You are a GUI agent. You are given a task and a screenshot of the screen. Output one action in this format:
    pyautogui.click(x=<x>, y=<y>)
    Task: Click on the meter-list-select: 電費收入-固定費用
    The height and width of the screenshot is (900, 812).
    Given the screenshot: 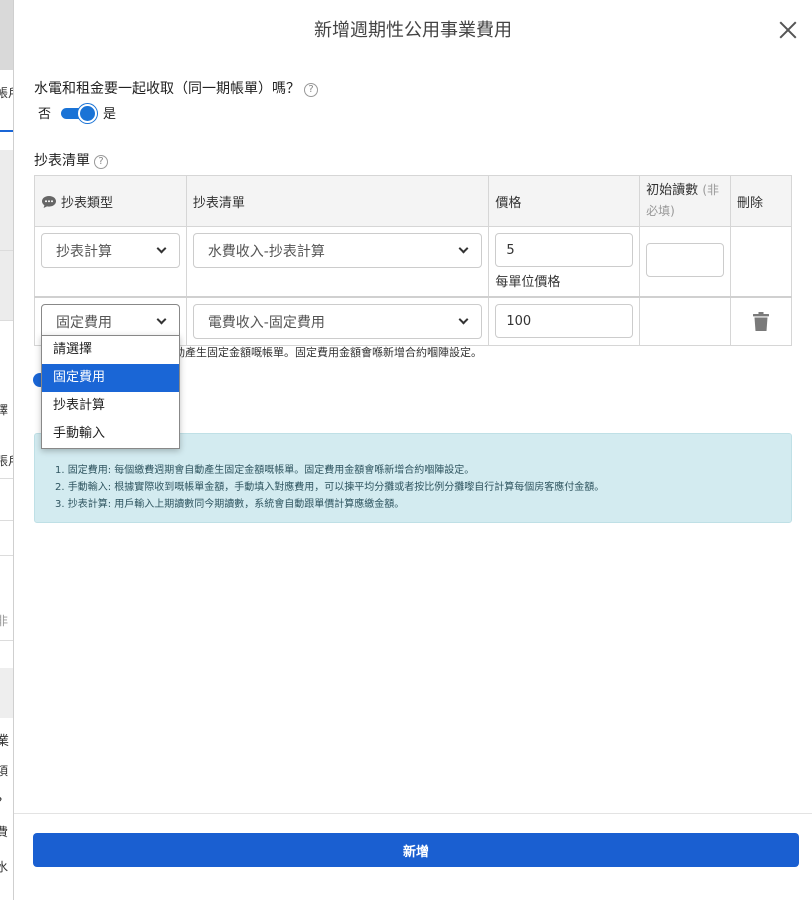 What is the action you would take?
    pyautogui.click(x=337, y=321)
    